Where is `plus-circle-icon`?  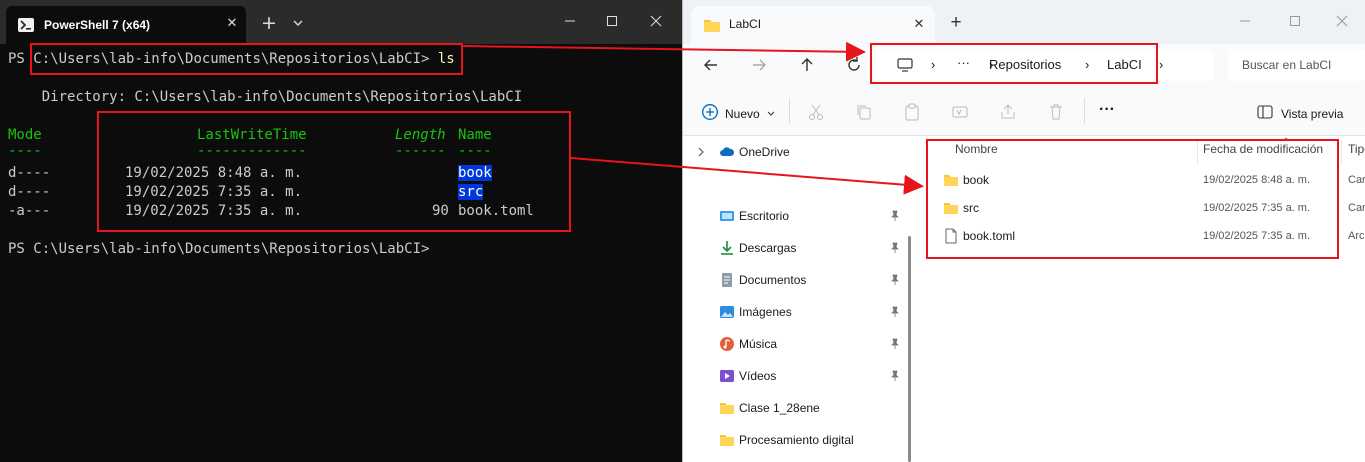 plus-circle-icon is located at coordinates (710, 112).